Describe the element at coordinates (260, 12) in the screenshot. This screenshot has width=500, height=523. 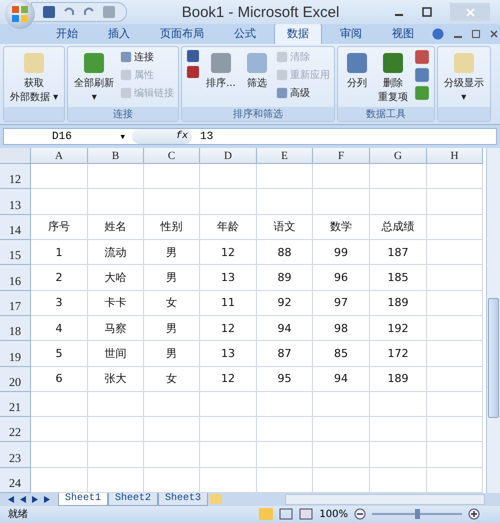
I see `window-title: Book1 - Microsoft Excel` at that location.